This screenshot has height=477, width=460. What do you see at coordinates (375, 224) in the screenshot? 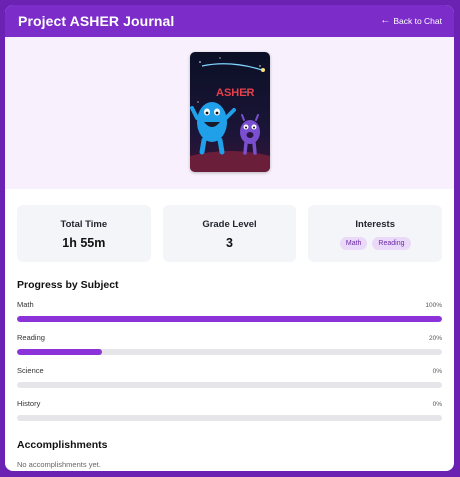
I see `interests-label: Interests` at bounding box center [375, 224].